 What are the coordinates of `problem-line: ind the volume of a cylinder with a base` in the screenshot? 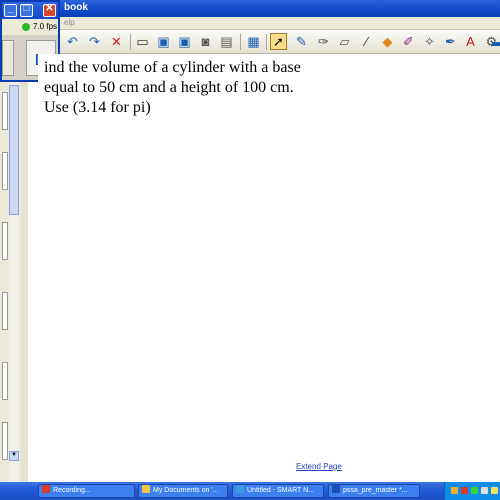 It's located at (172, 67).